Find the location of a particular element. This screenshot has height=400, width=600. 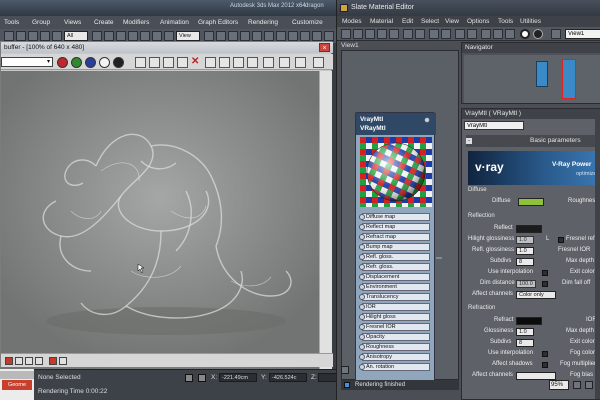

node-output-socket is located at coordinates (427, 120).